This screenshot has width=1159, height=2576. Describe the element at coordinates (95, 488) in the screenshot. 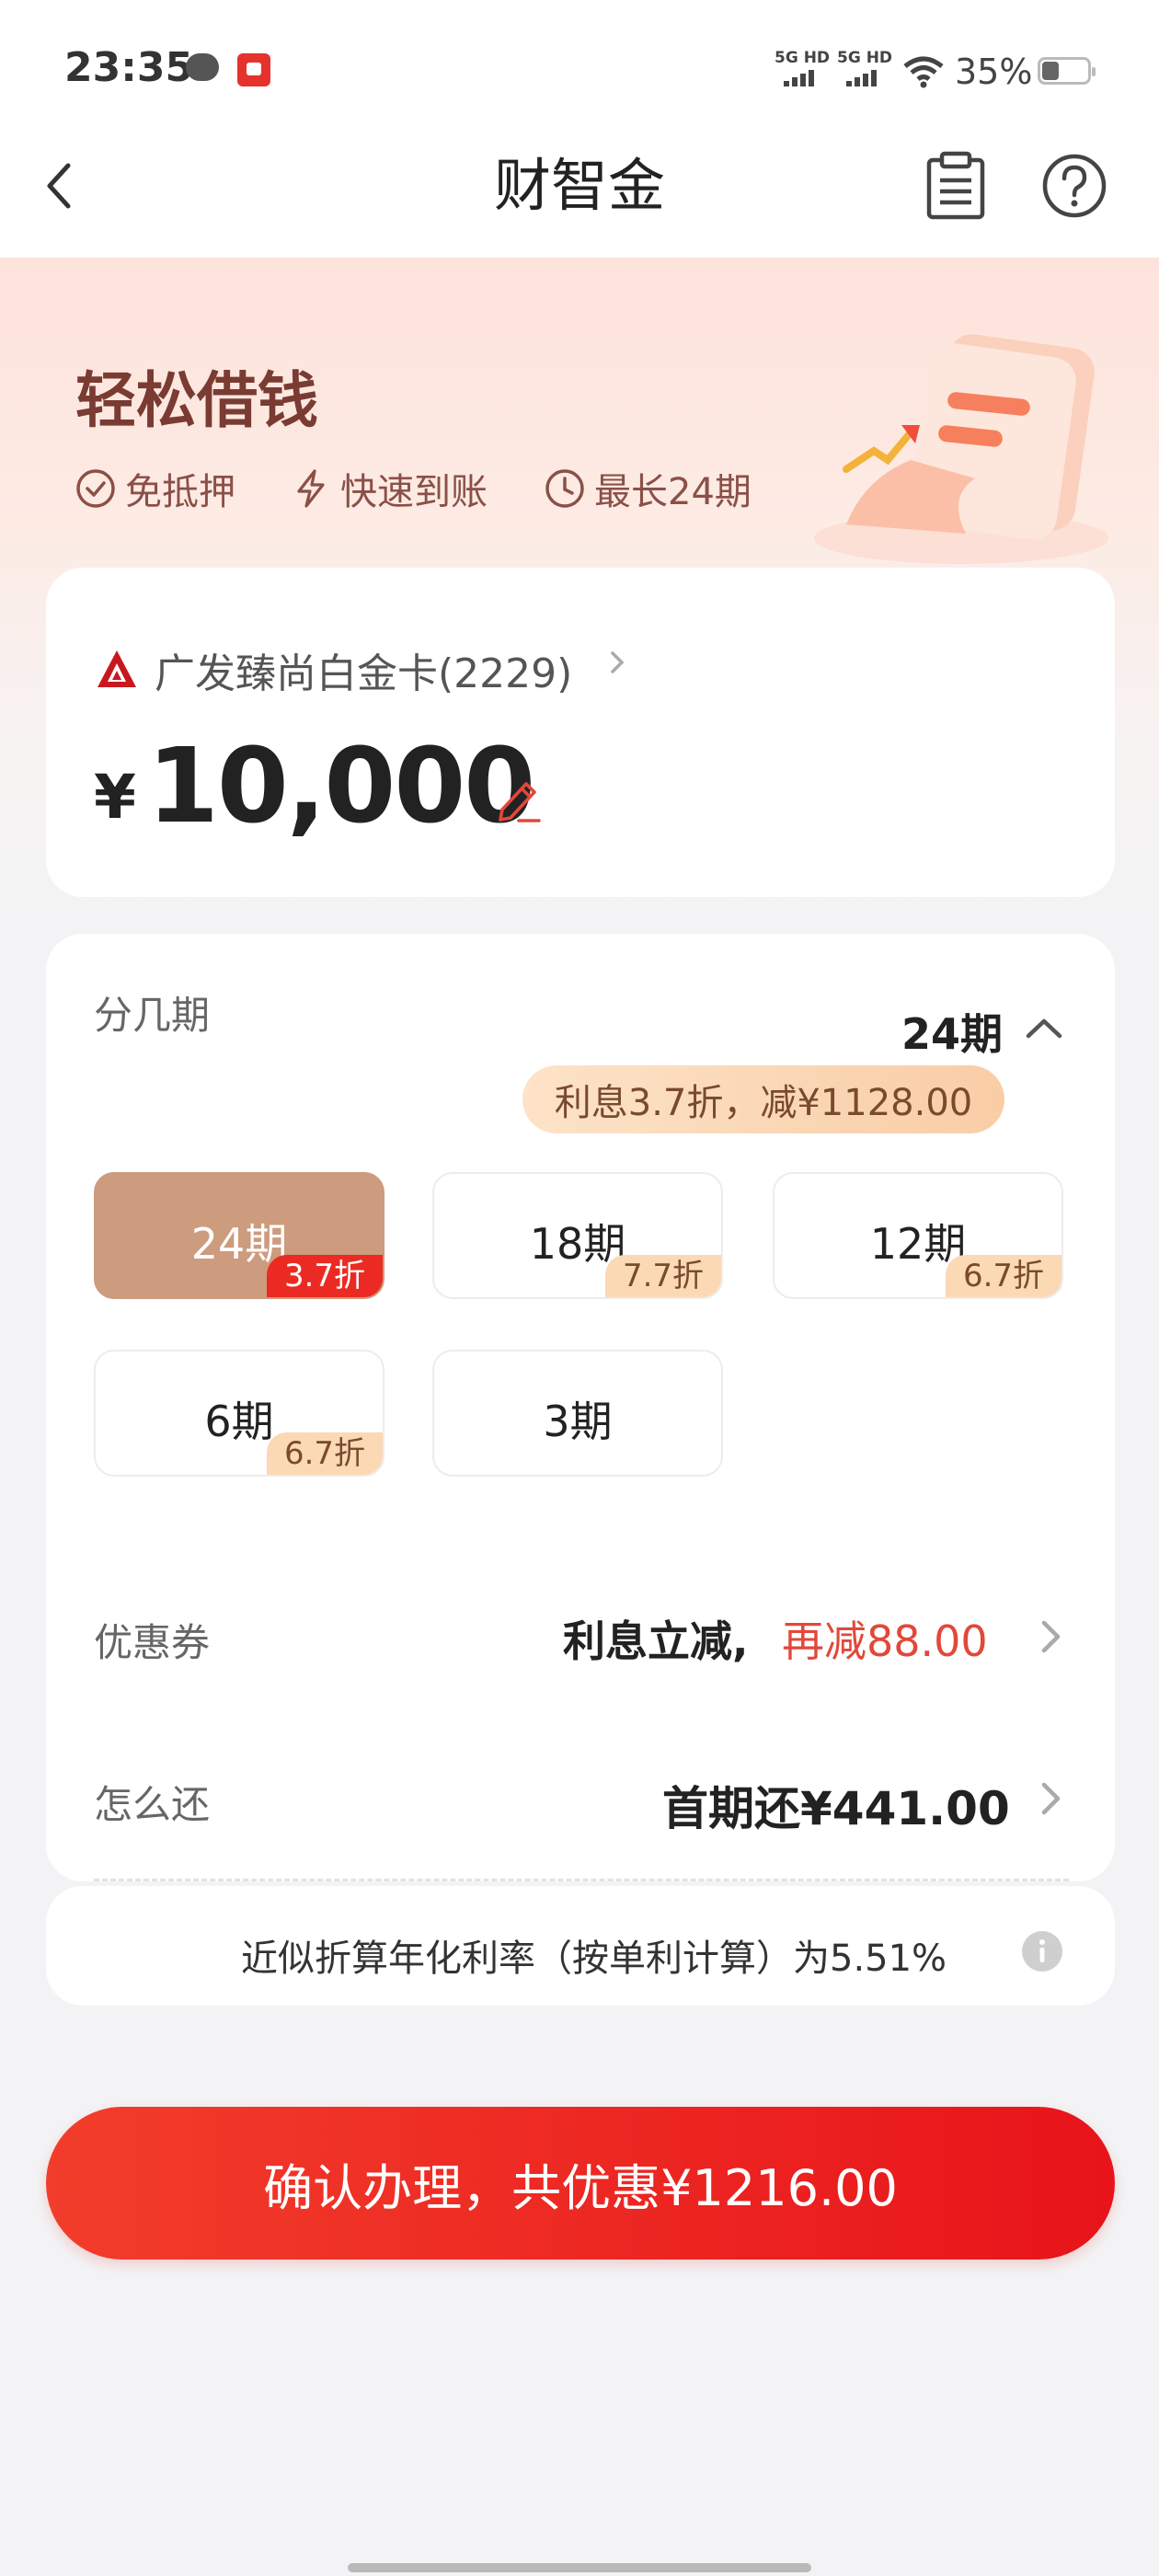

I see `check-circle-icon` at that location.